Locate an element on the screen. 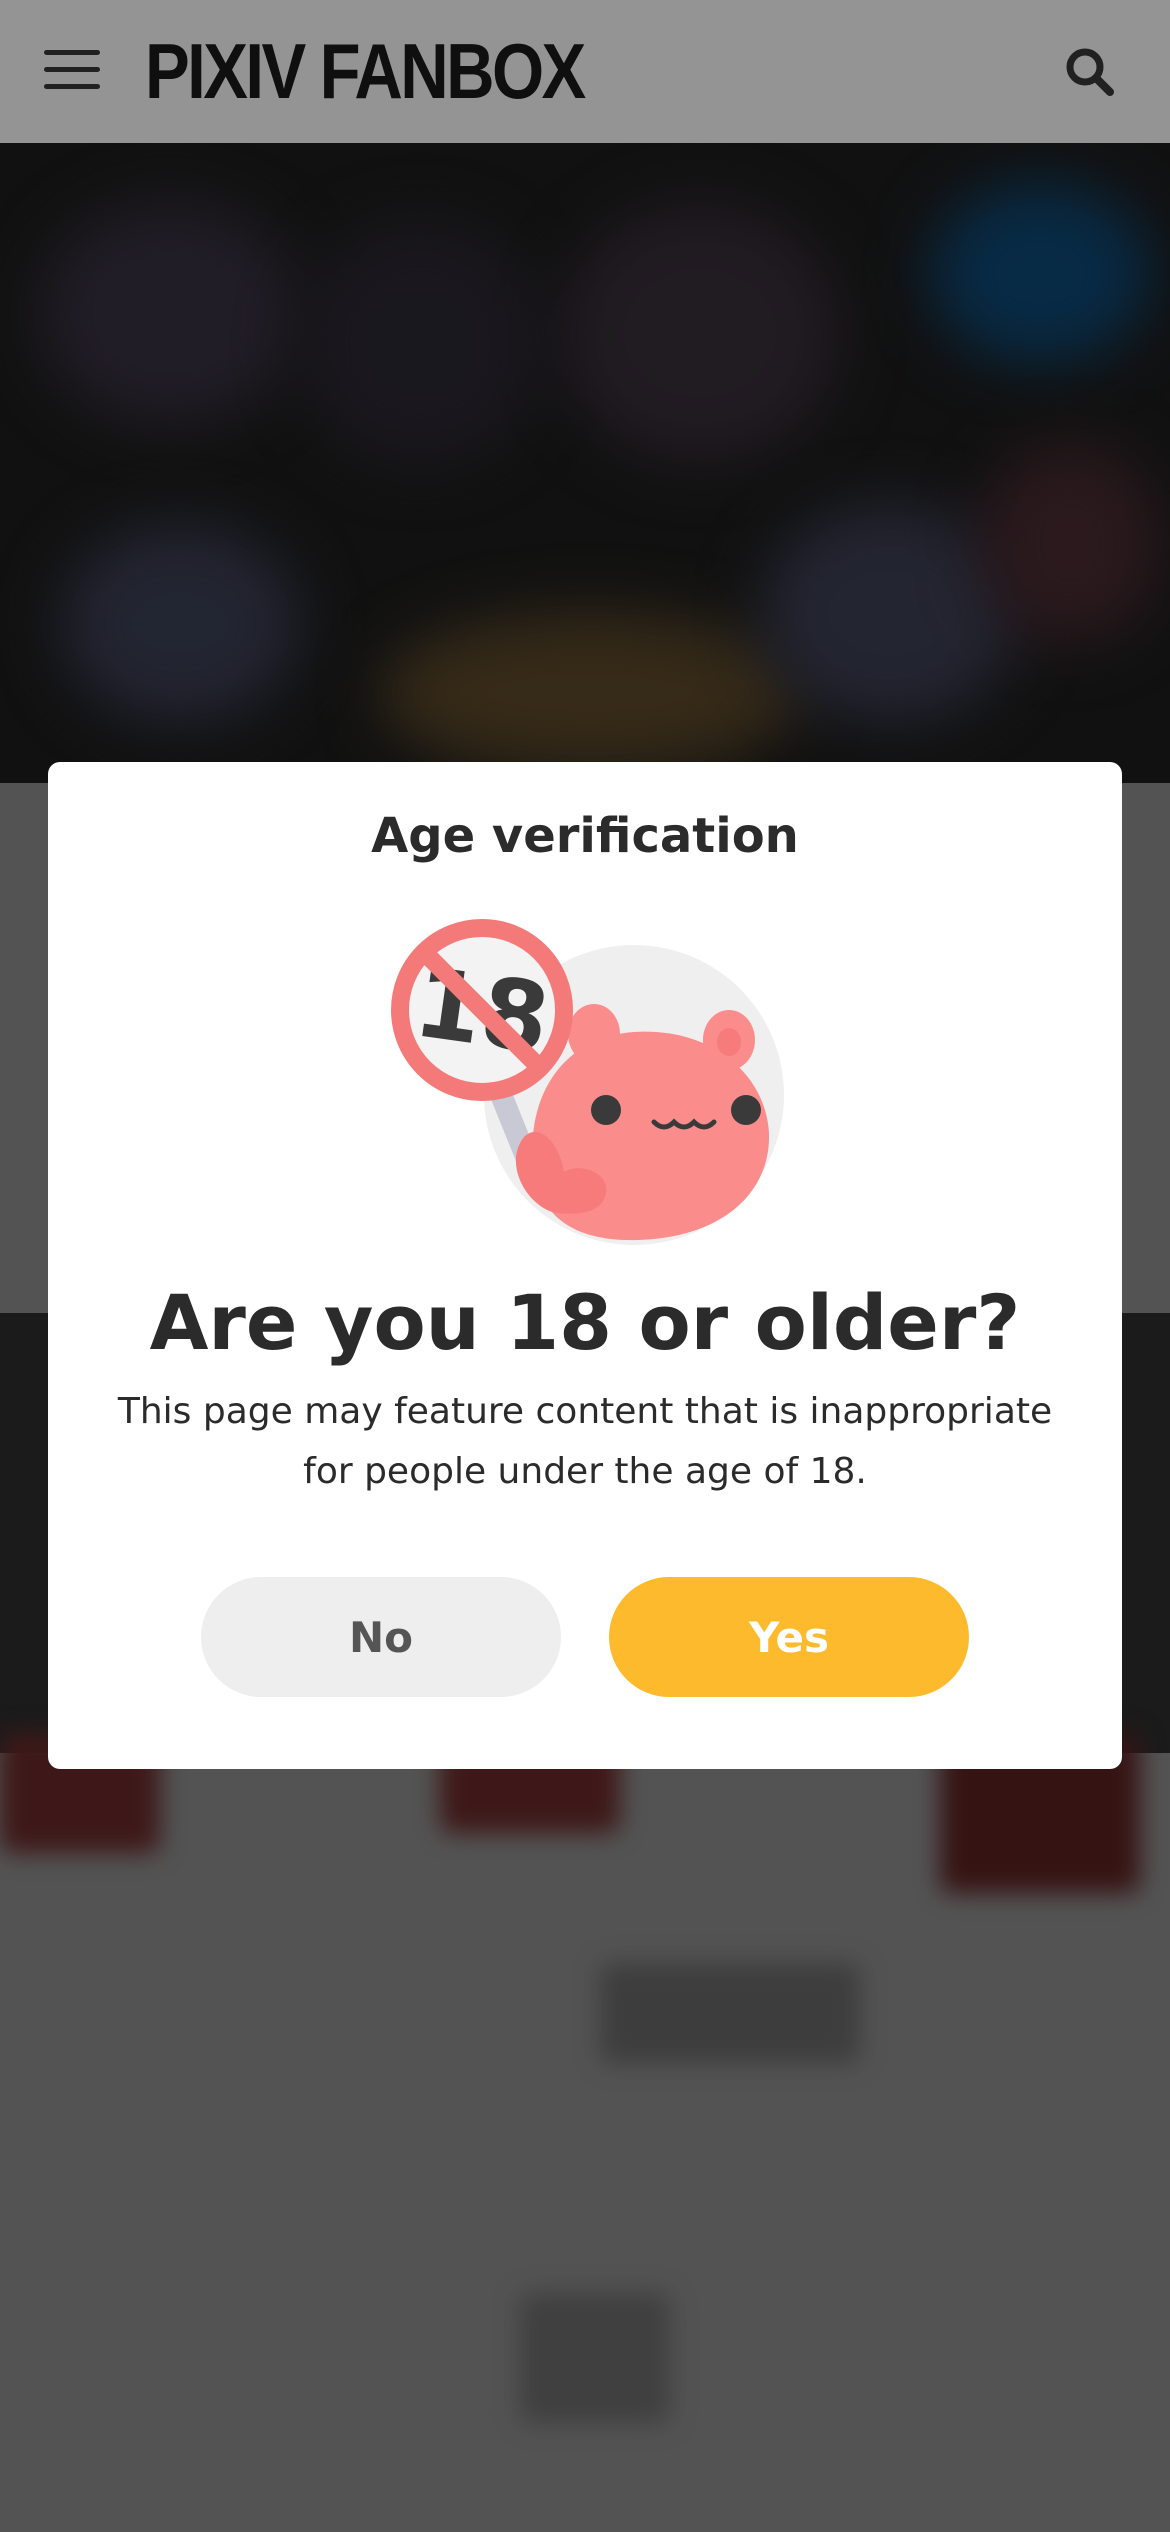 The width and height of the screenshot is (1170, 2532). age-question: Are you 18 or older? is located at coordinates (585, 1322).